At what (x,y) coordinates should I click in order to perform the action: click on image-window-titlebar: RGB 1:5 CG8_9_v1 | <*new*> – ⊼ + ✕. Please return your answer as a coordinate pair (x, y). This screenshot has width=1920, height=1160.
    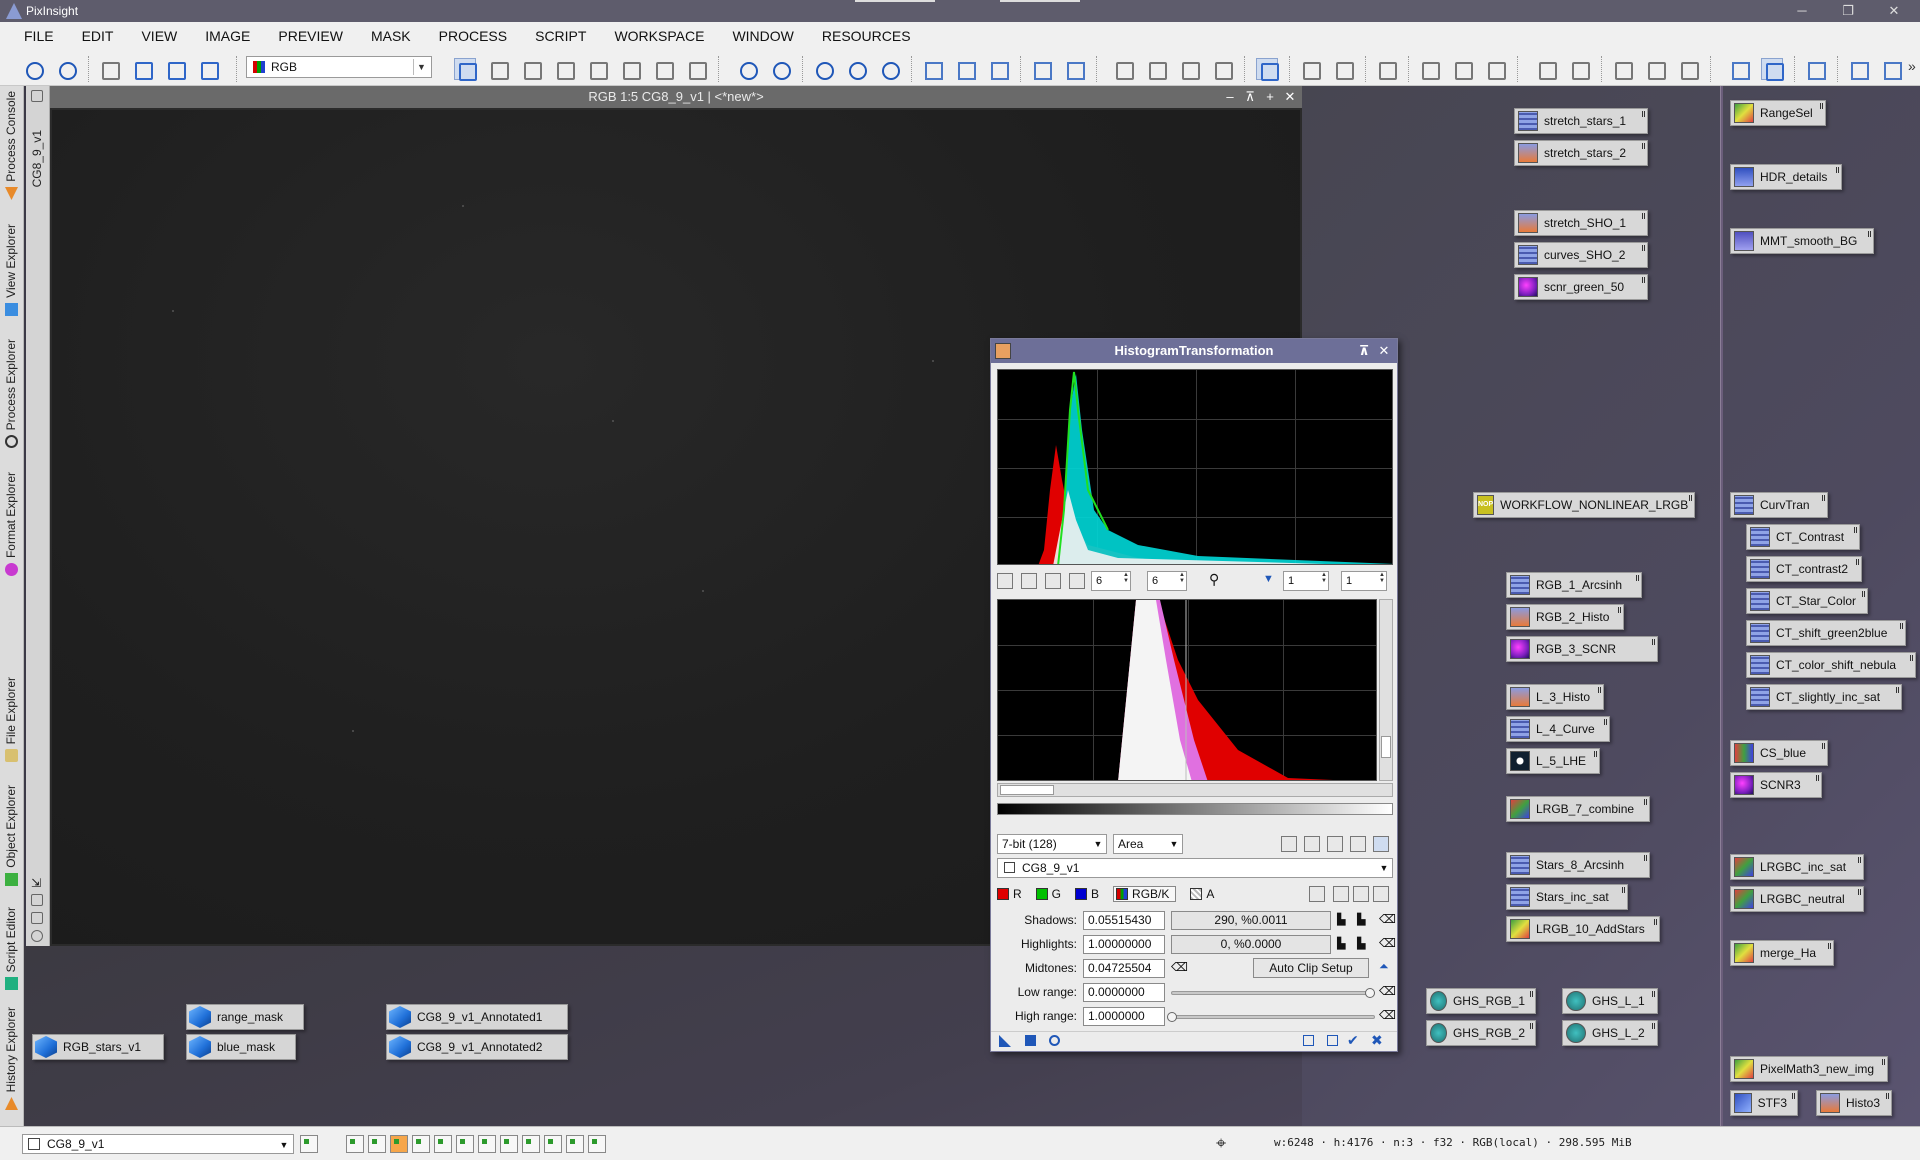
    Looking at the image, I should click on (676, 97).